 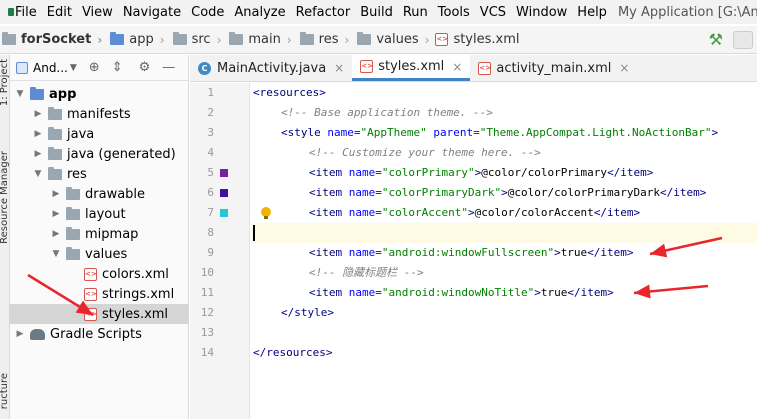 What do you see at coordinates (207, 352) in the screenshot?
I see `line-number: 14` at bounding box center [207, 352].